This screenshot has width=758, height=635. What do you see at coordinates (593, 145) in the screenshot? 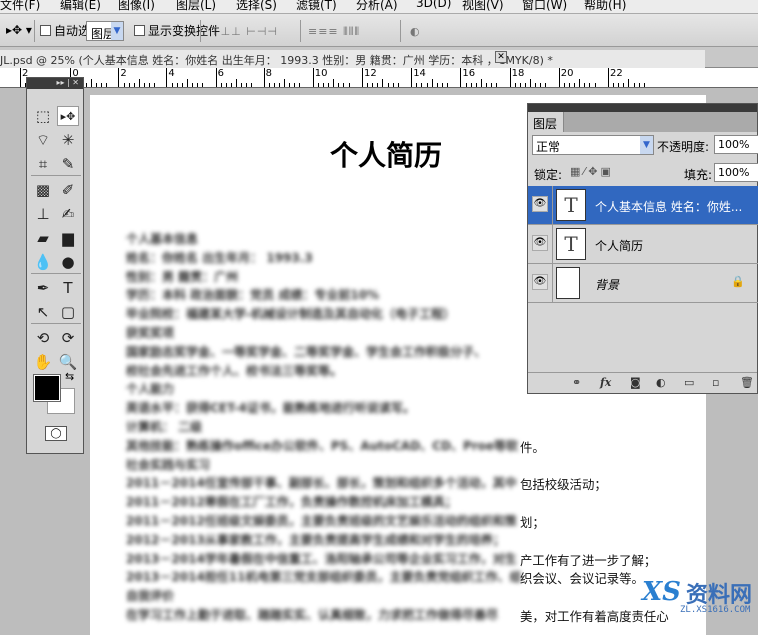
I see `blend-mode-select: 正常 ▼` at bounding box center [593, 145].